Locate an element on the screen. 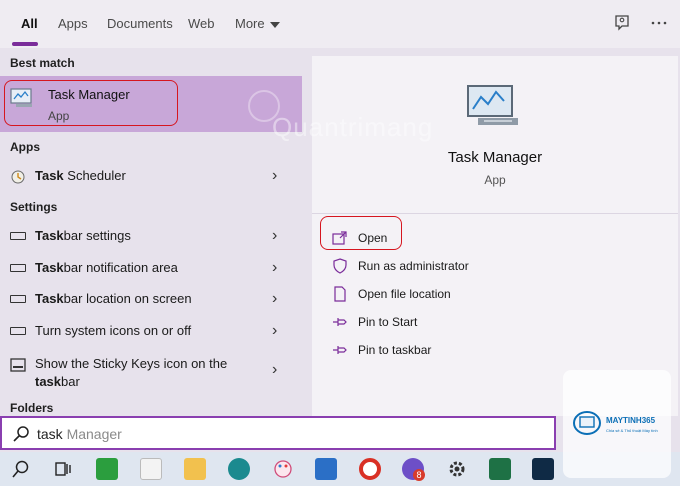 The width and height of the screenshot is (680, 486). search-input: task Manager is located at coordinates (79, 434).